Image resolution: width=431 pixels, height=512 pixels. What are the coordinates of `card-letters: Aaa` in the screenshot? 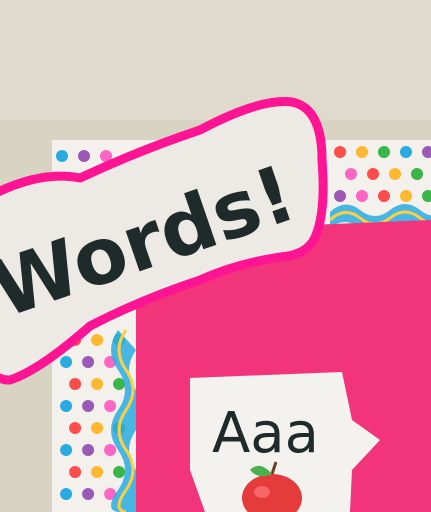 It's located at (265, 433).